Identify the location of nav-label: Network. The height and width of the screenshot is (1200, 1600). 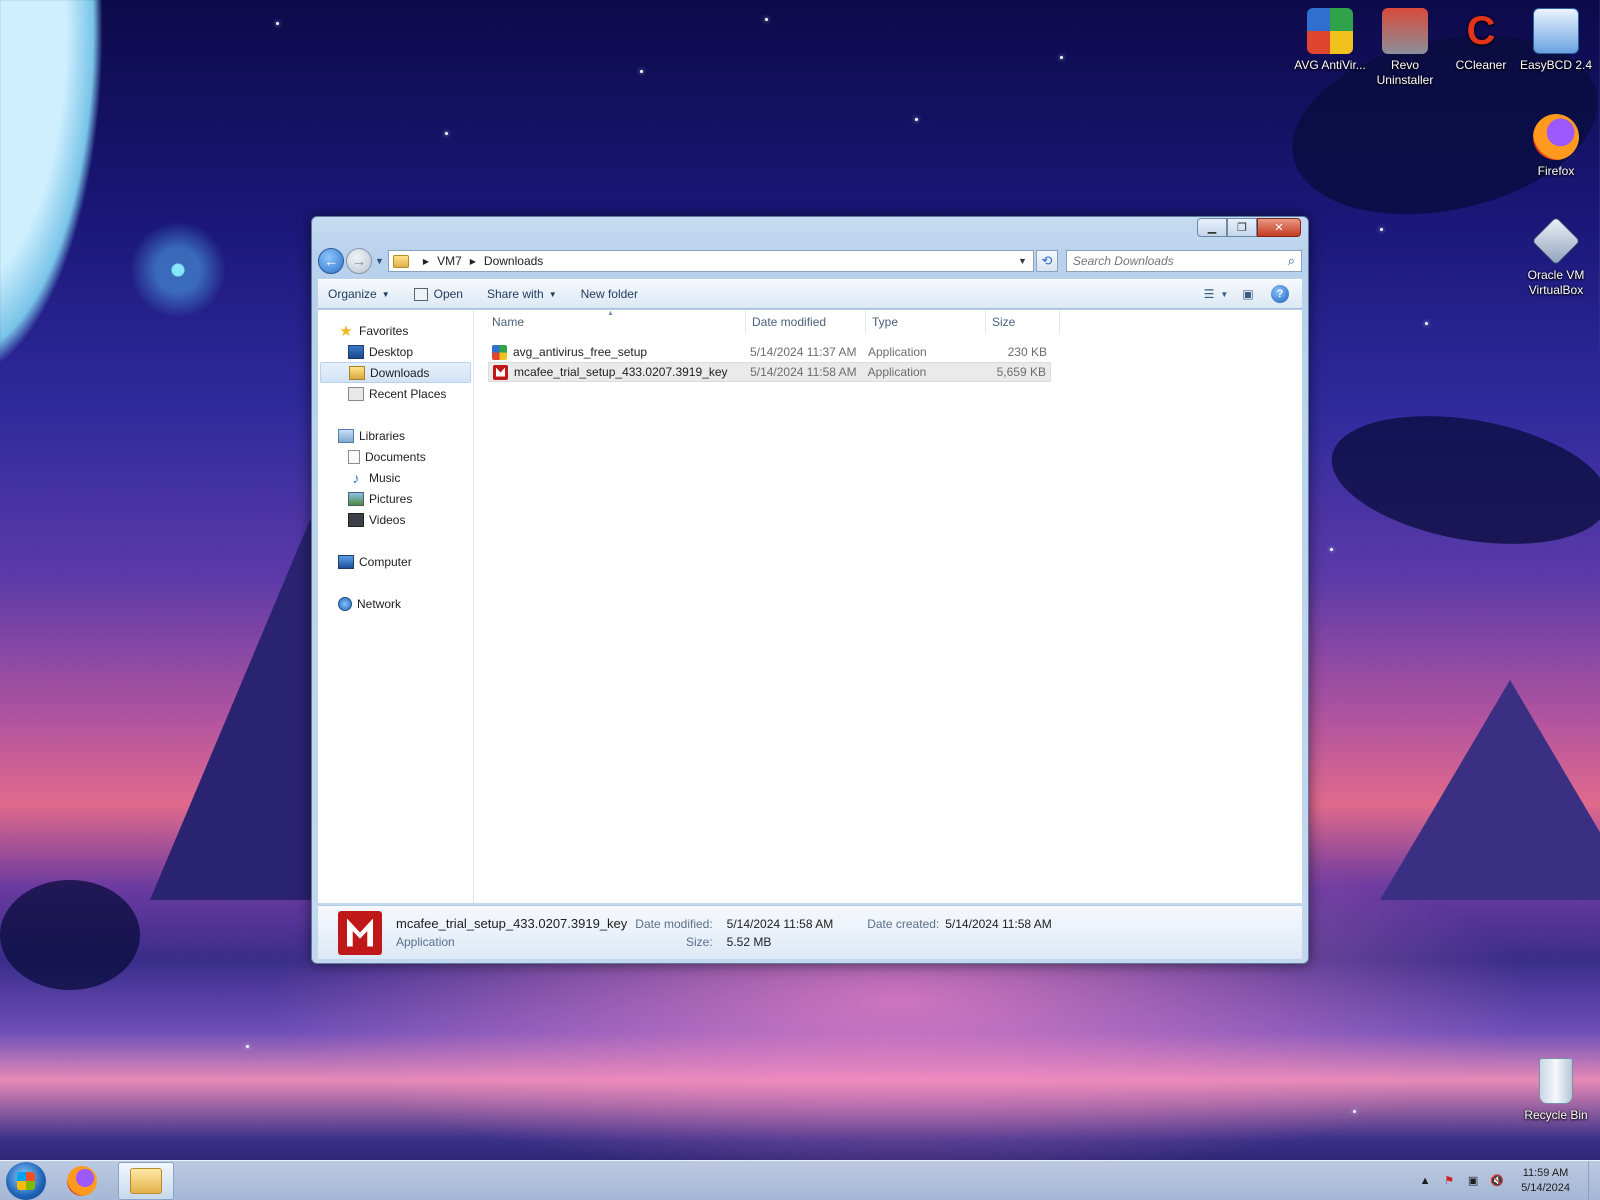
(379, 603).